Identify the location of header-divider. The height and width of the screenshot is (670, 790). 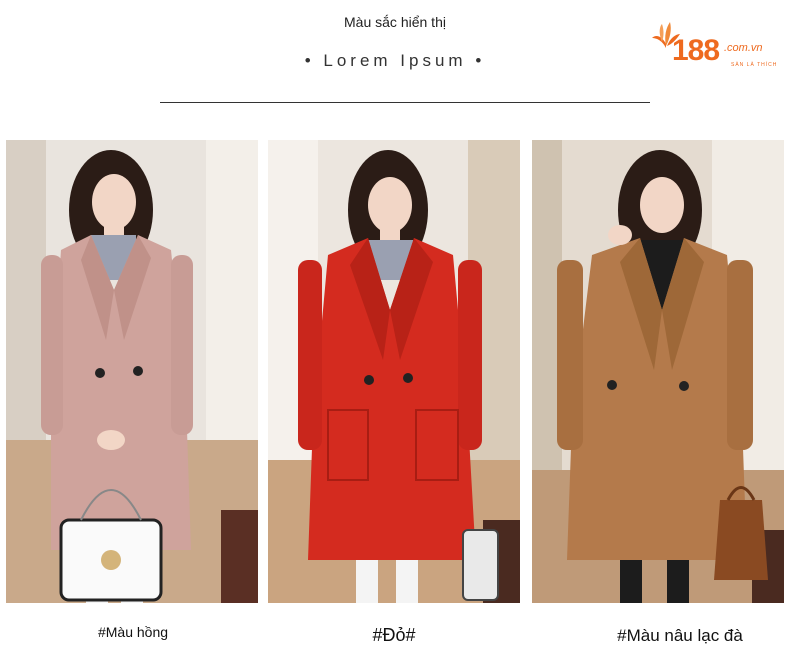
(405, 102).